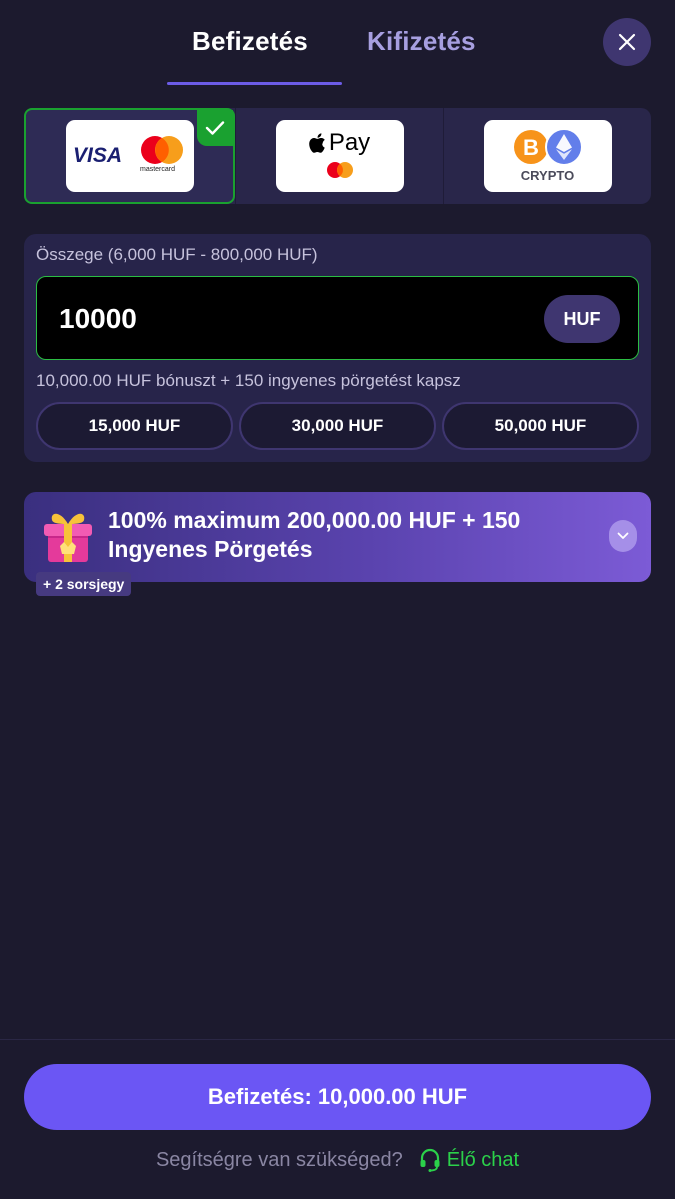 The width and height of the screenshot is (675, 1199). What do you see at coordinates (84, 584) in the screenshot?
I see `ticket-badge: + 2 sorsjegy` at bounding box center [84, 584].